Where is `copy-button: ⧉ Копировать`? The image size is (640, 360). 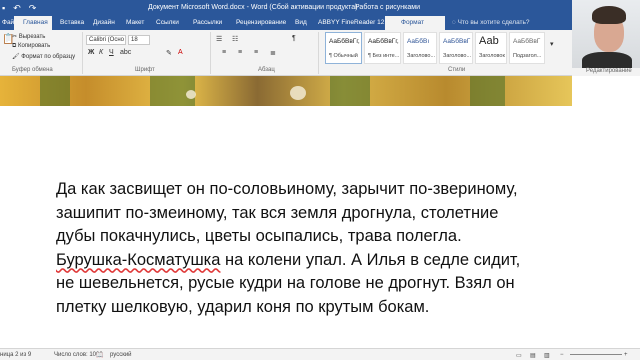
copy-button: ⧉ Копировать is located at coordinates (31, 46).